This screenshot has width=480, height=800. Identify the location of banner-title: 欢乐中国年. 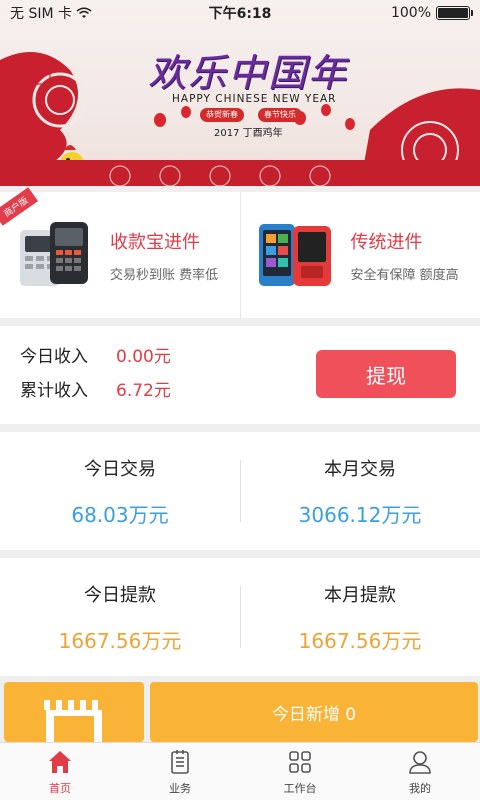
(248, 73).